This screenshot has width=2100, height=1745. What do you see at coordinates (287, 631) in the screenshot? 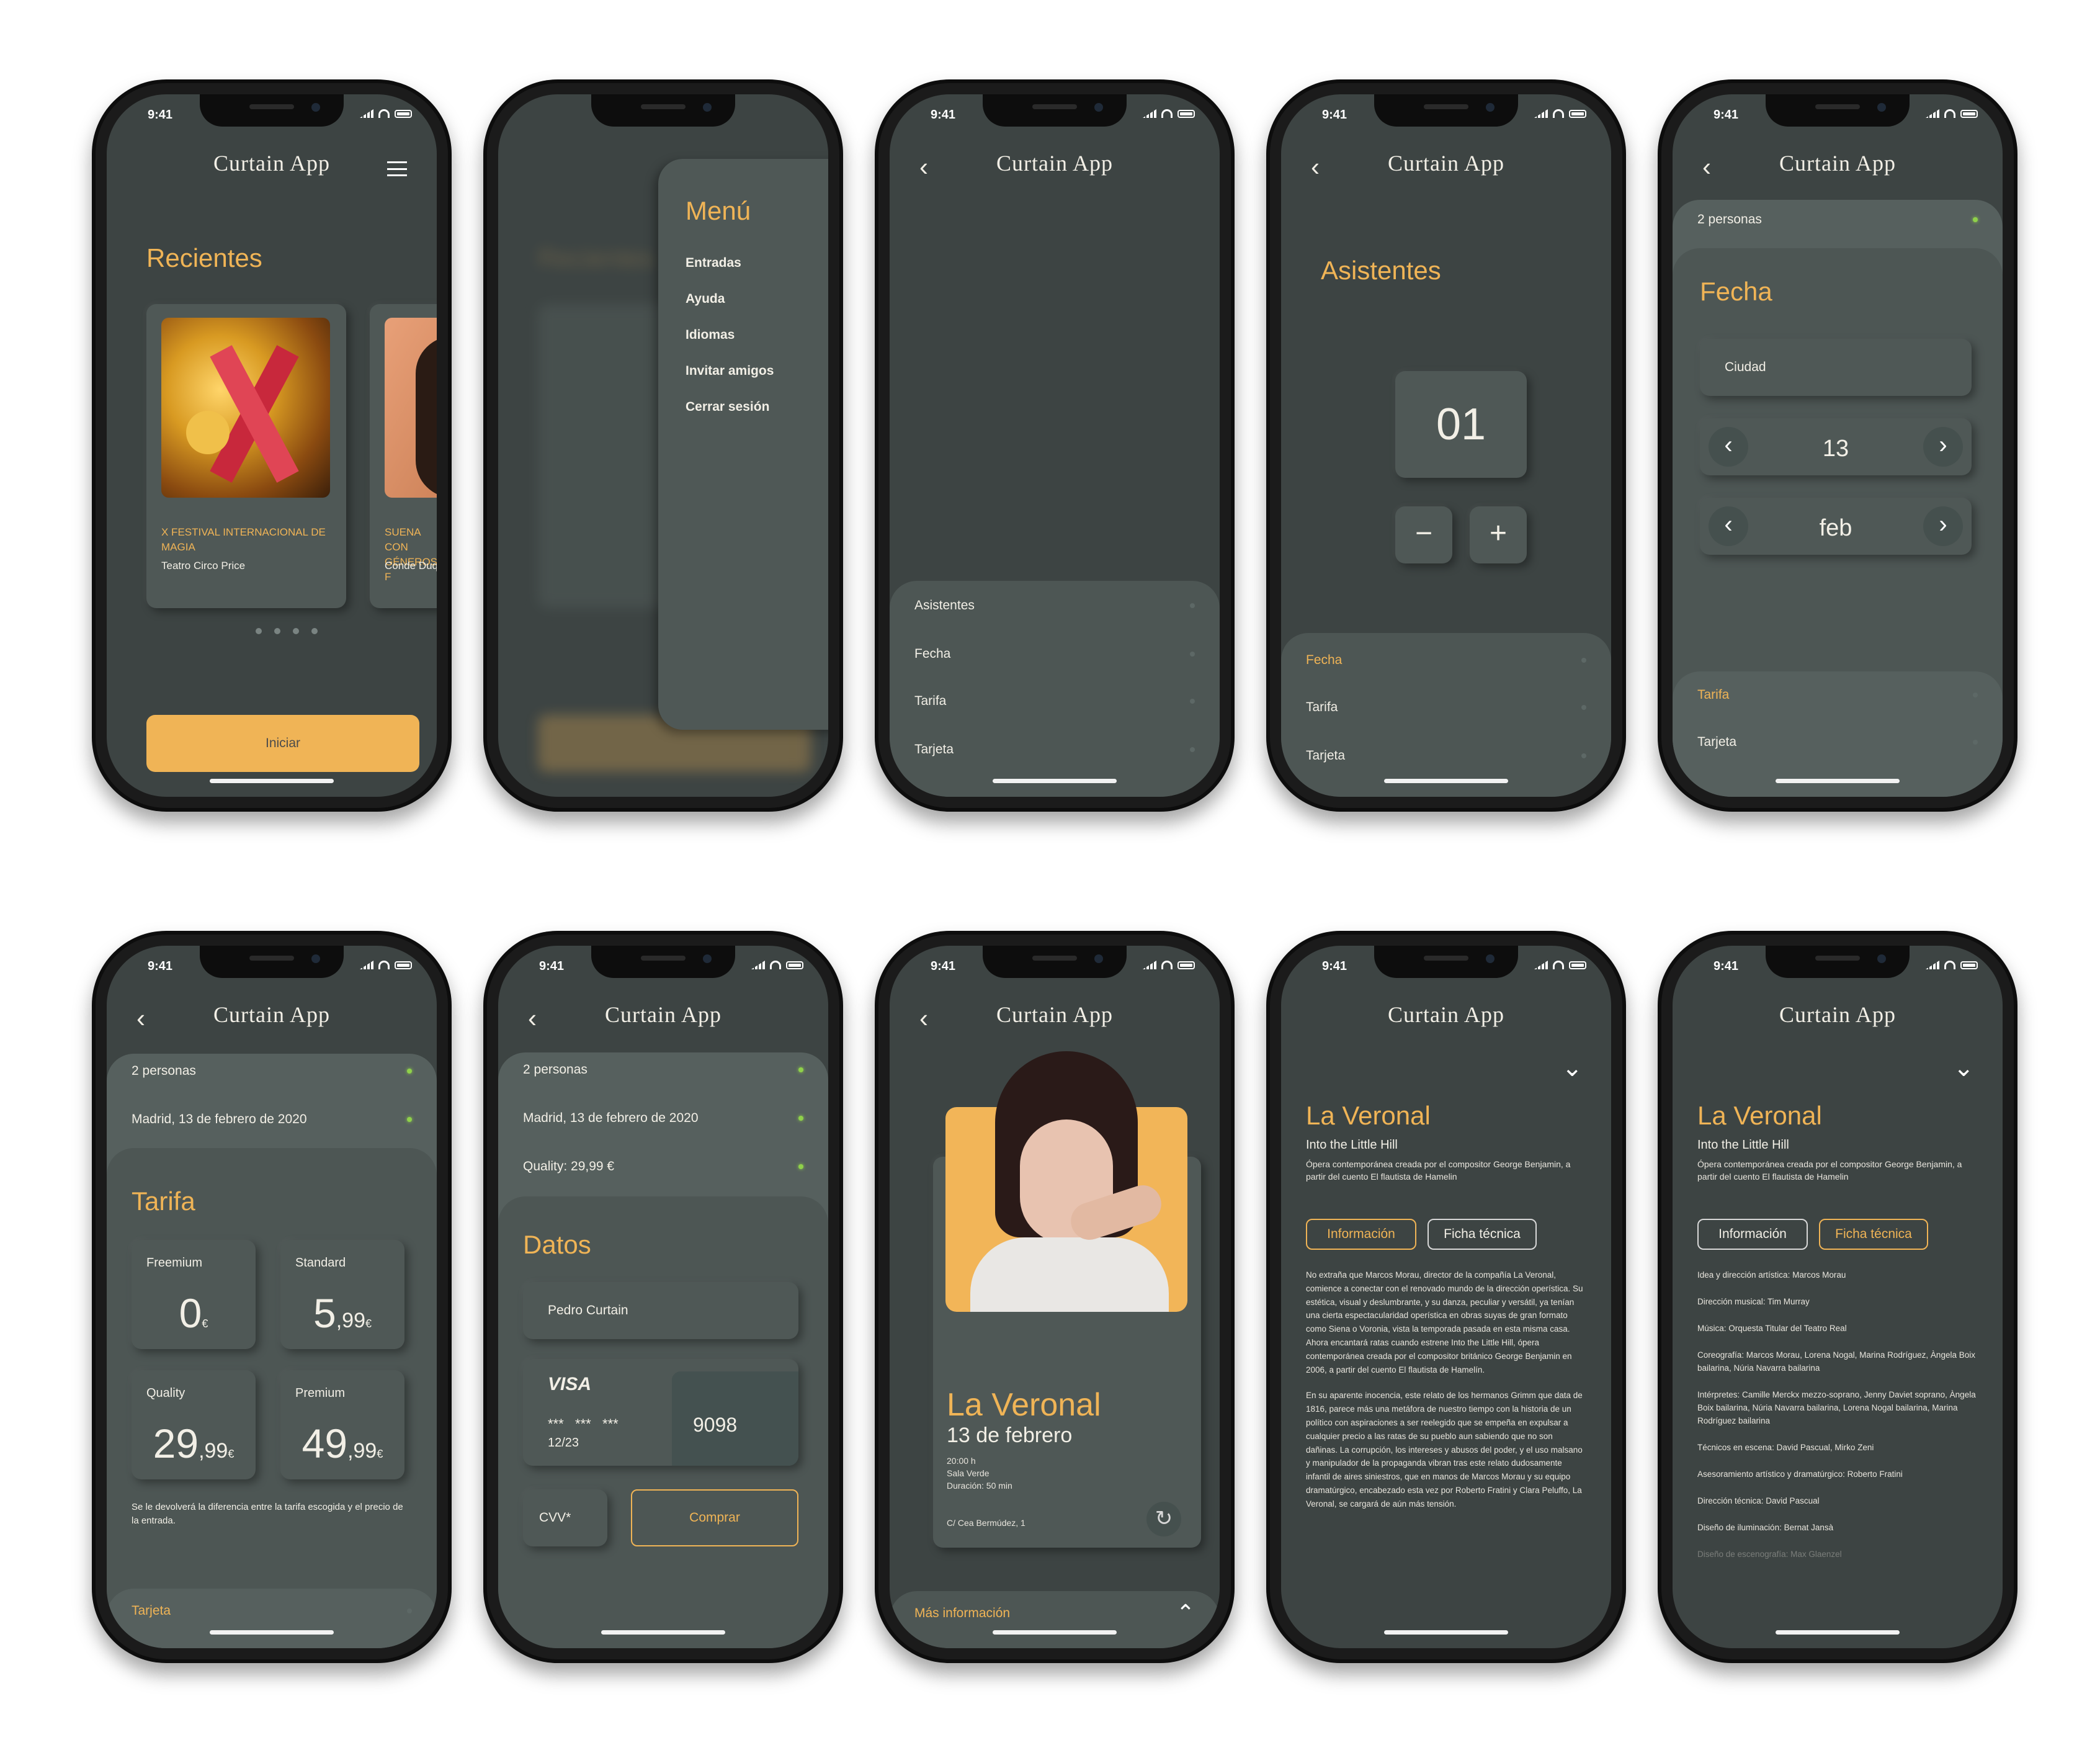
I see `carousel-dots` at bounding box center [287, 631].